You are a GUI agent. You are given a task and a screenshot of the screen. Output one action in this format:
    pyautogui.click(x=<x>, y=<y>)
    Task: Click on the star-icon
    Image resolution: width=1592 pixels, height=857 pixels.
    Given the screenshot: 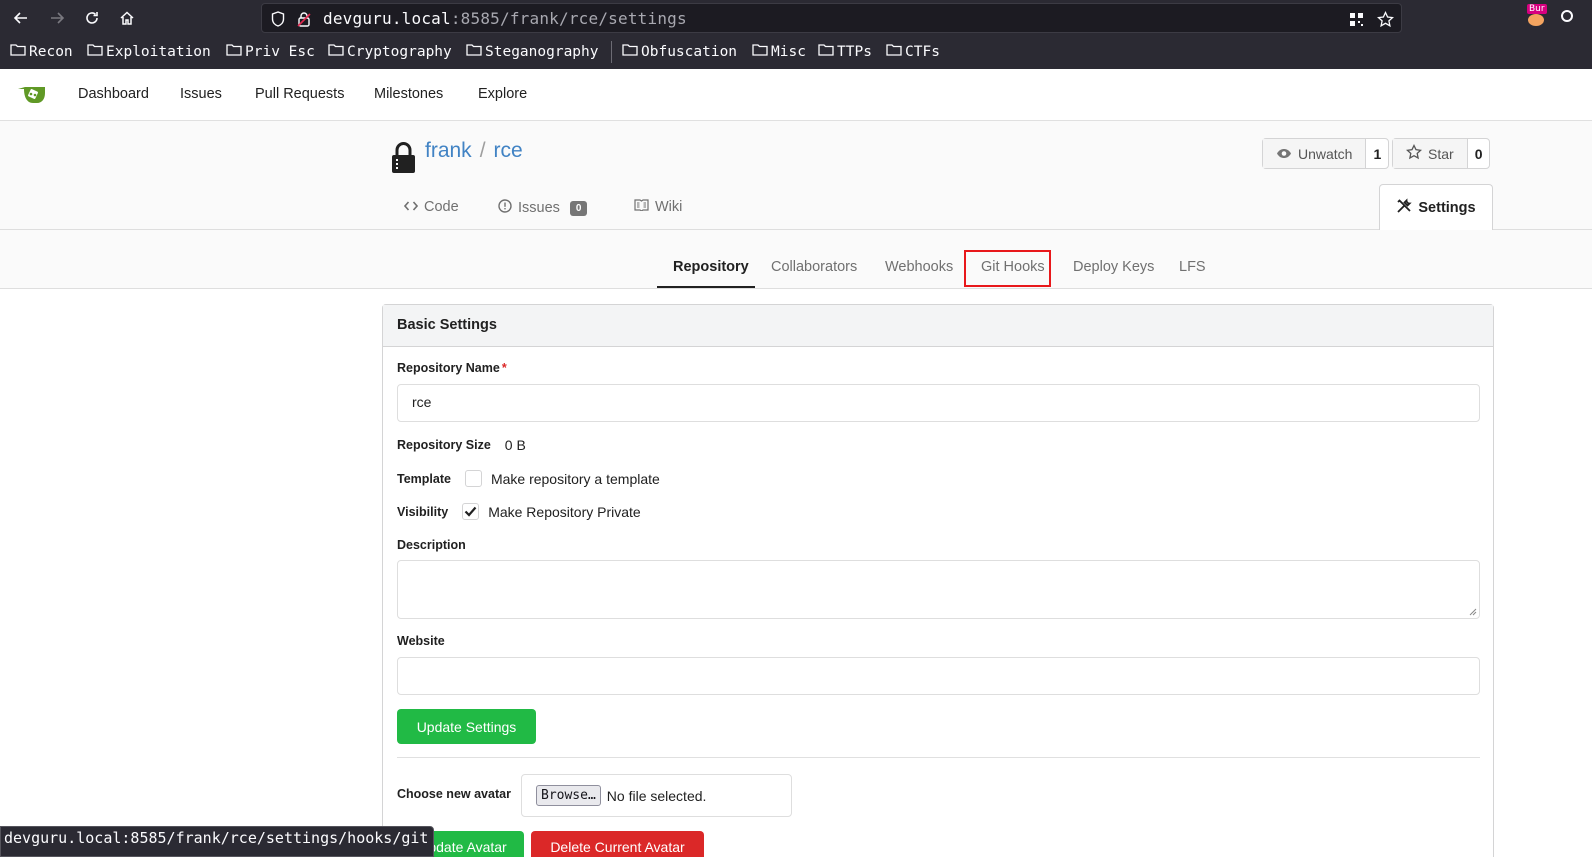 What is the action you would take?
    pyautogui.click(x=1414, y=153)
    